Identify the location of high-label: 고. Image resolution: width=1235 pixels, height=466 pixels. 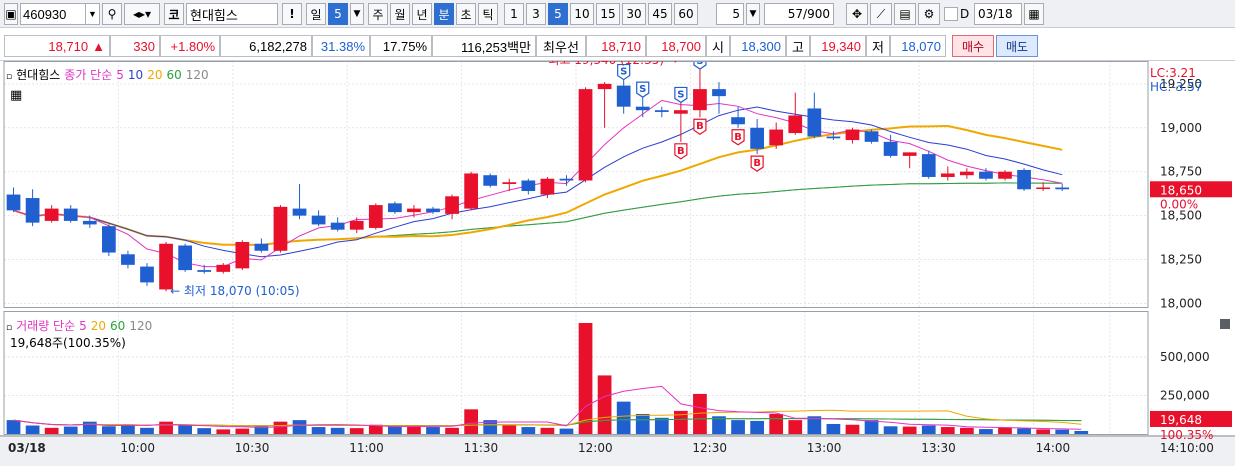
(798, 46).